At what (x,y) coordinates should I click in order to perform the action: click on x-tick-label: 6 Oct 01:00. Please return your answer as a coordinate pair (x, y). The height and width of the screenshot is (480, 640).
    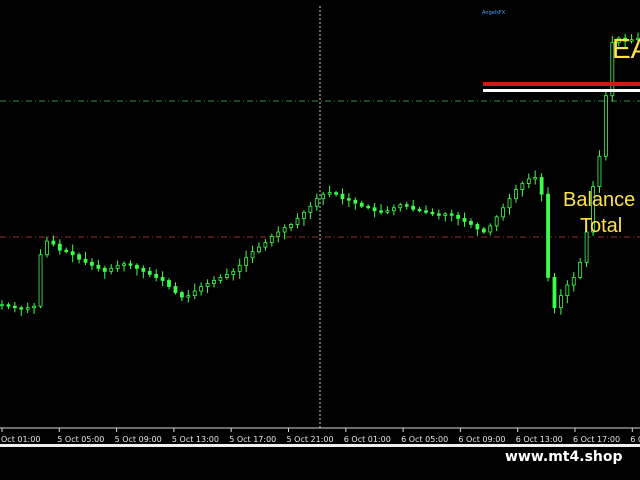
    Looking at the image, I should click on (367, 439).